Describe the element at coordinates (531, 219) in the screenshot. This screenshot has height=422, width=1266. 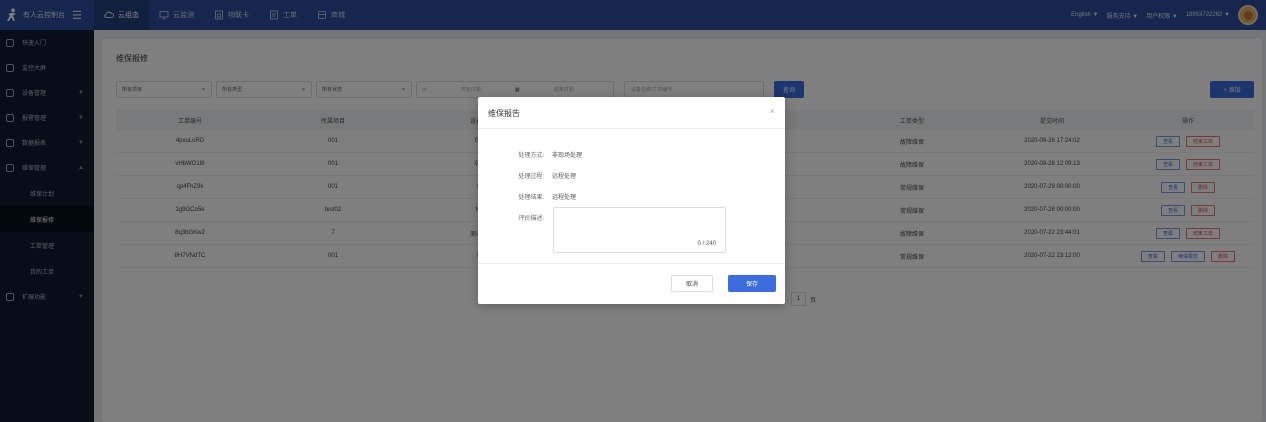
I see `field-label: 评价描述:` at that location.